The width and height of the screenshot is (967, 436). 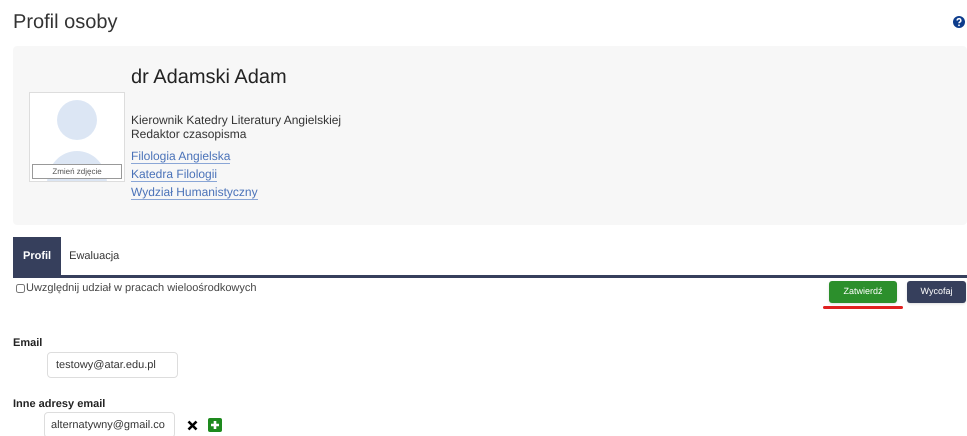 What do you see at coordinates (37, 256) in the screenshot?
I see `tab: Profil` at bounding box center [37, 256].